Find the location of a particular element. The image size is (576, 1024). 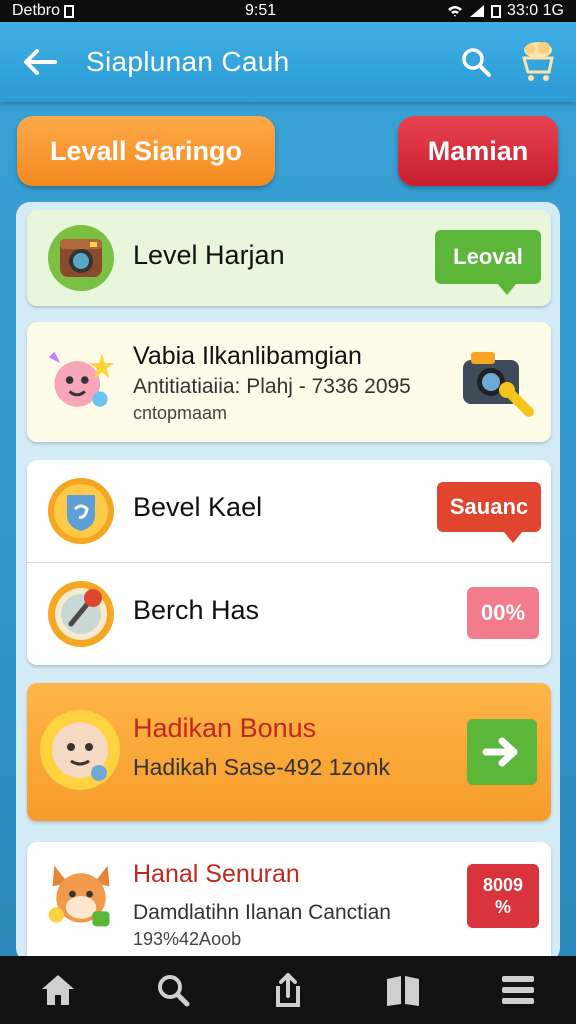

status-badge: Leoval is located at coordinates (488, 257).